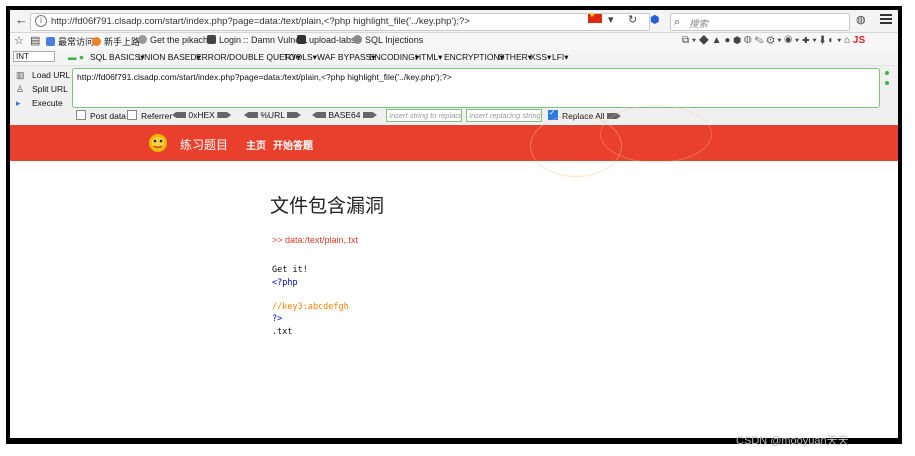  Describe the element at coordinates (886, 19) in the screenshot. I see `hamburger-icon` at that location.